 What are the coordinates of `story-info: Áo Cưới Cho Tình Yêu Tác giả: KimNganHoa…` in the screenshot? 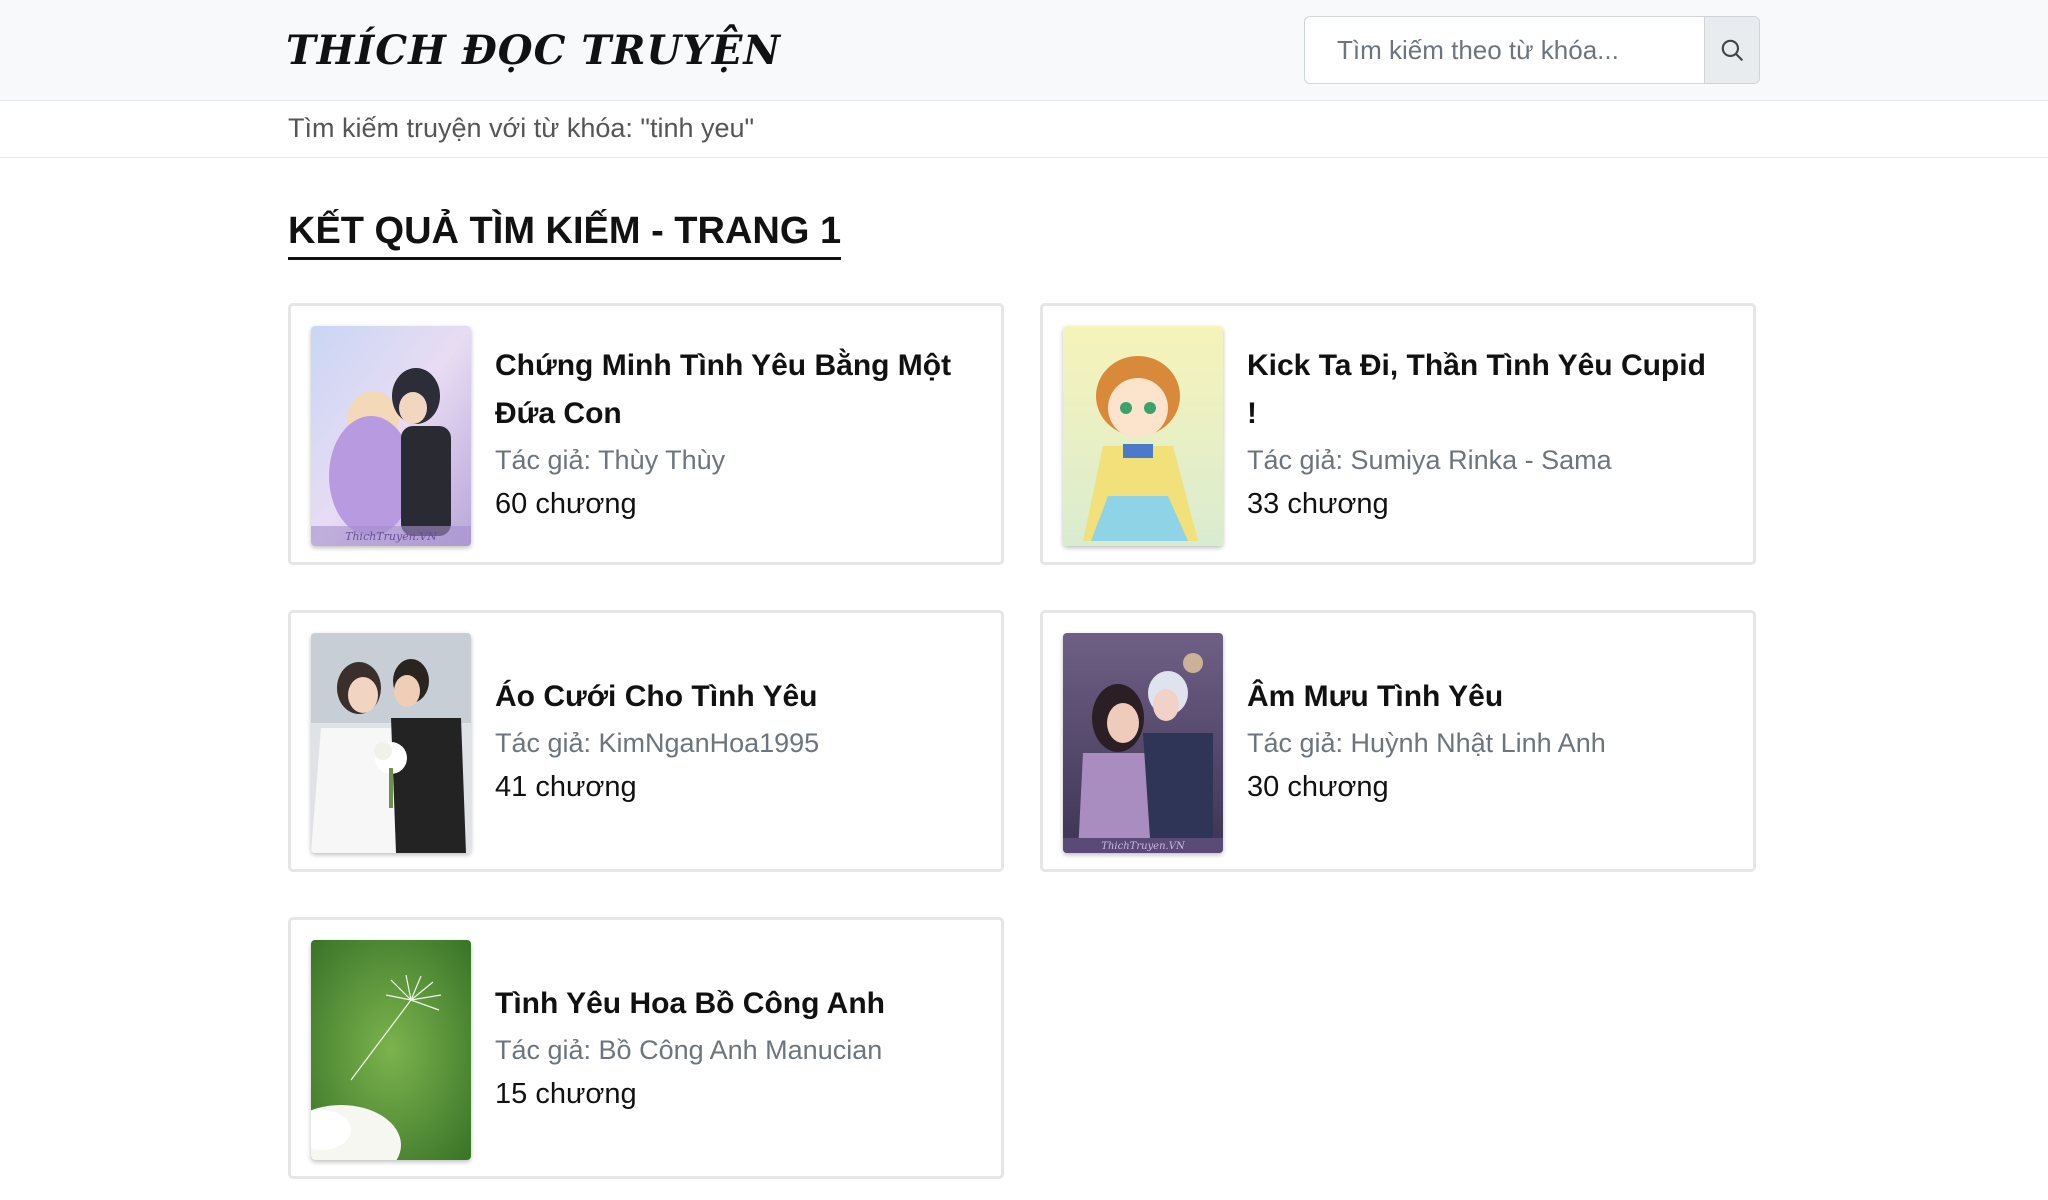 It's located at (730, 741).